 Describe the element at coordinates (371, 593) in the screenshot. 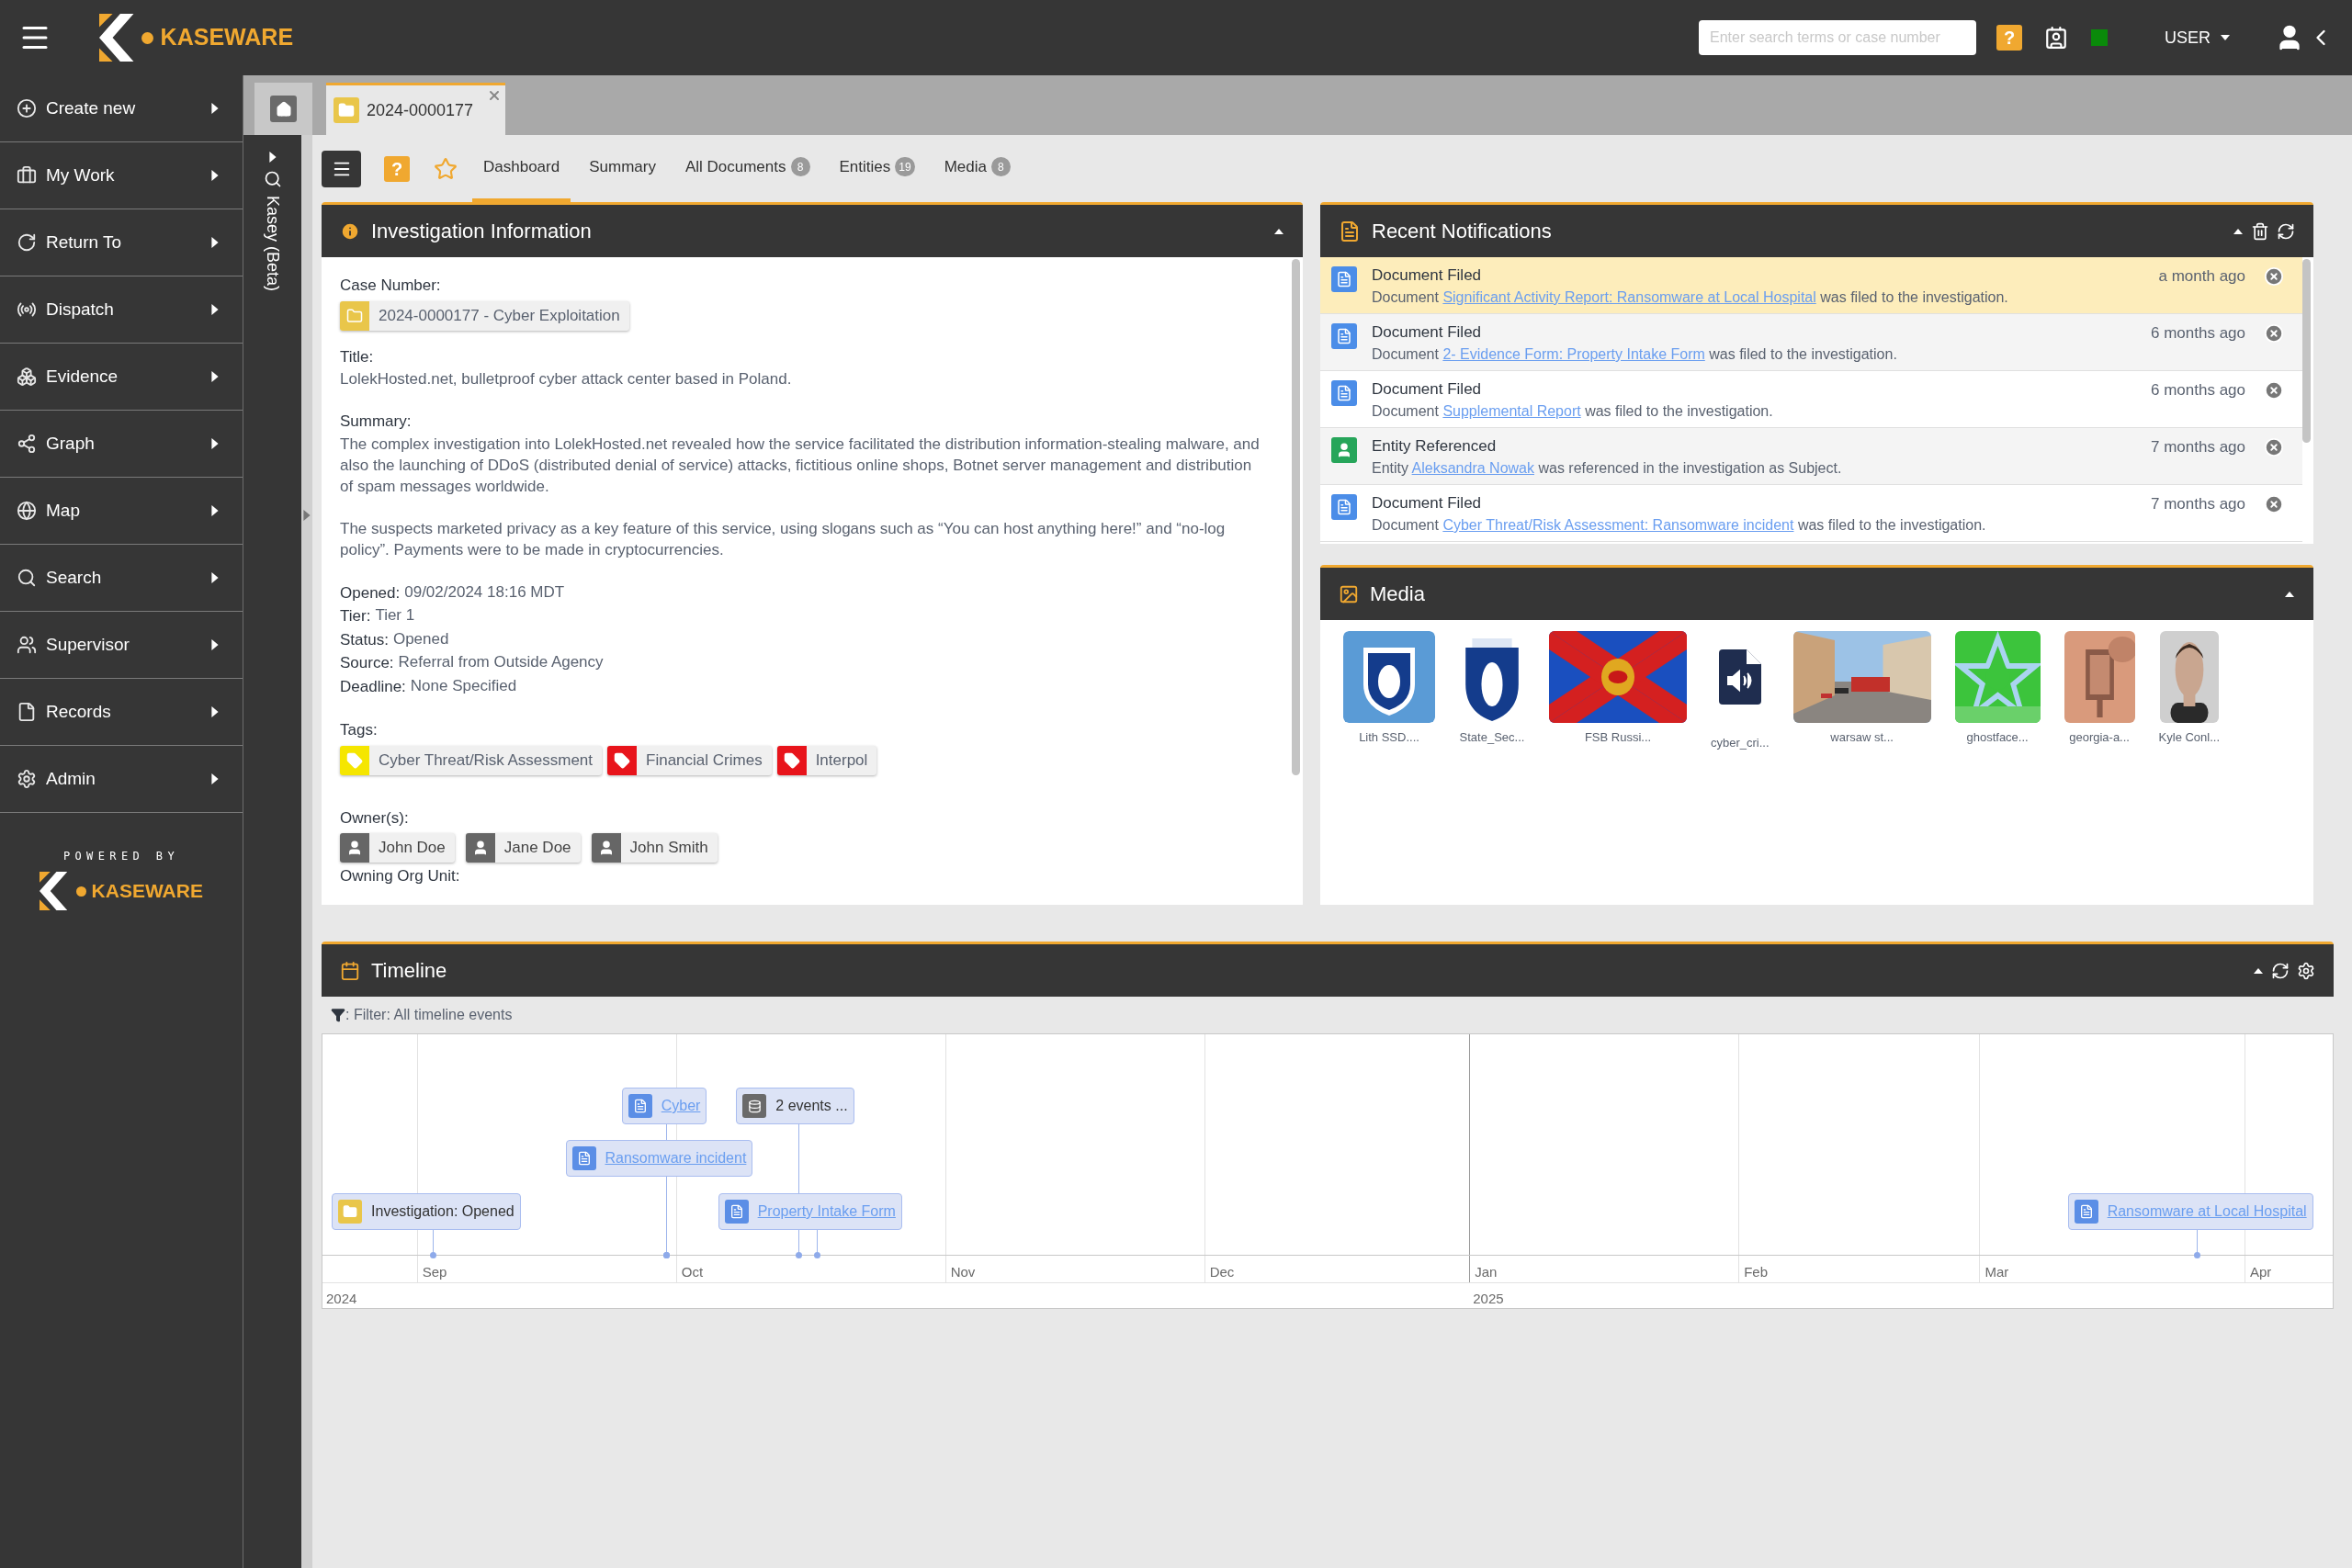

I see `field-label: Opened:` at that location.